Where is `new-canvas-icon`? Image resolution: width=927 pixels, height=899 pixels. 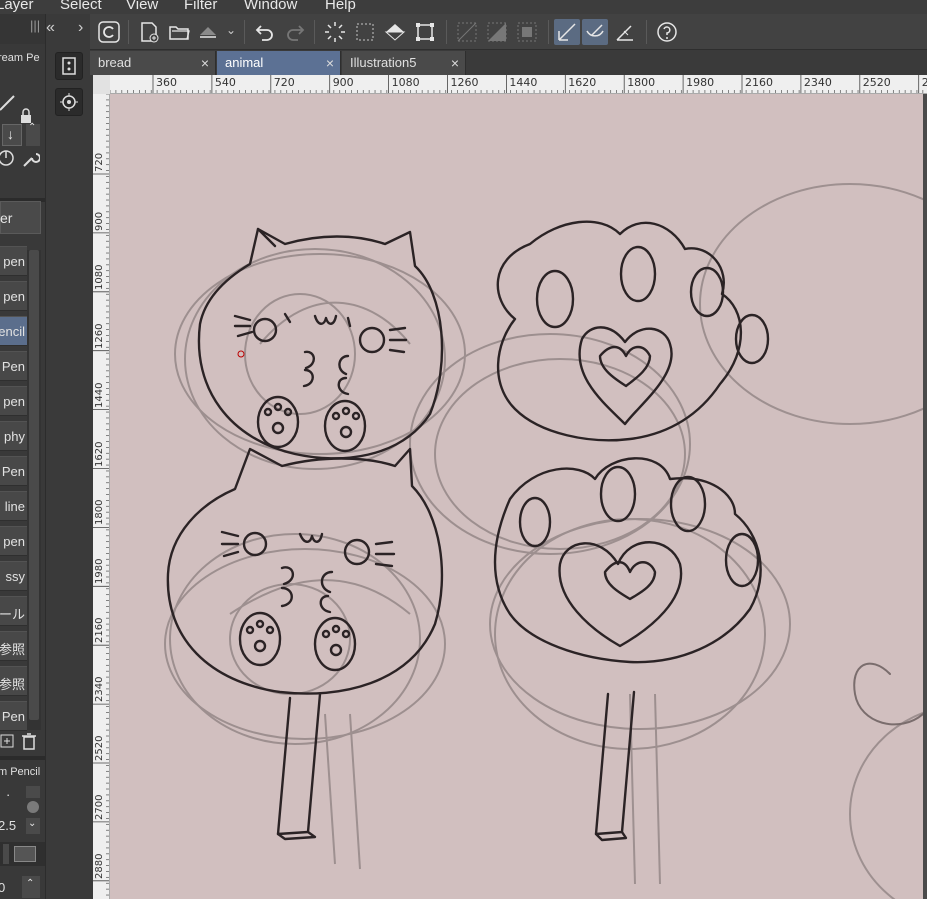 new-canvas-icon is located at coordinates (149, 32).